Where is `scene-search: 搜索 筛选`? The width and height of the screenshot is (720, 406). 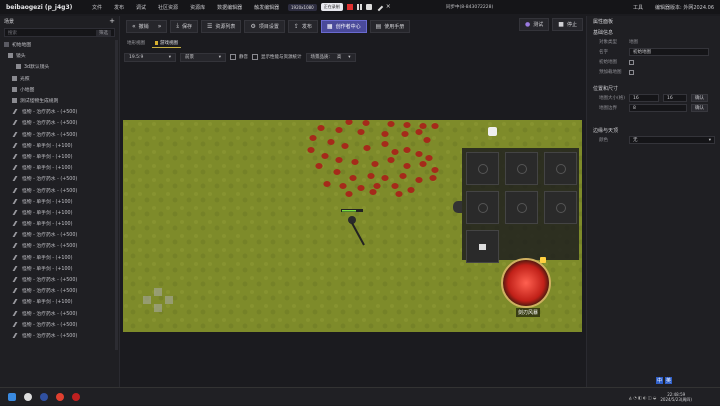
scene-search: 搜索 筛选 is located at coordinates (59, 32).